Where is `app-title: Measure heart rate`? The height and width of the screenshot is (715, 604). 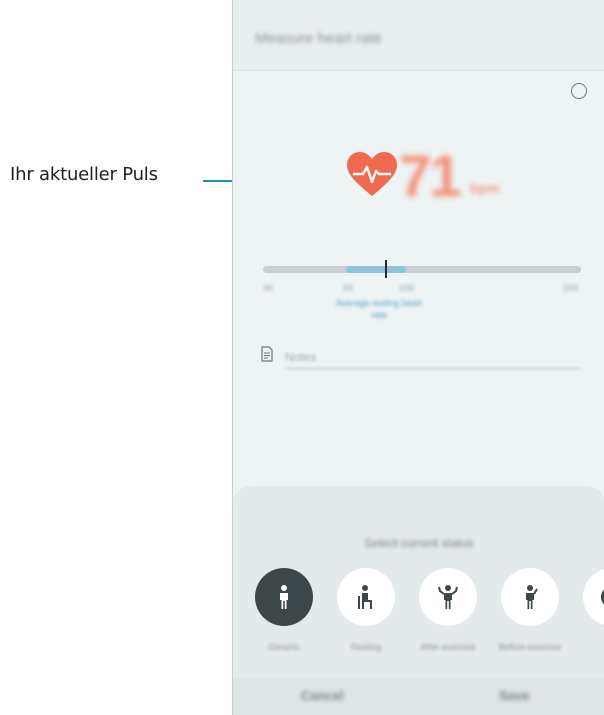 app-title: Measure heart rate is located at coordinates (318, 38).